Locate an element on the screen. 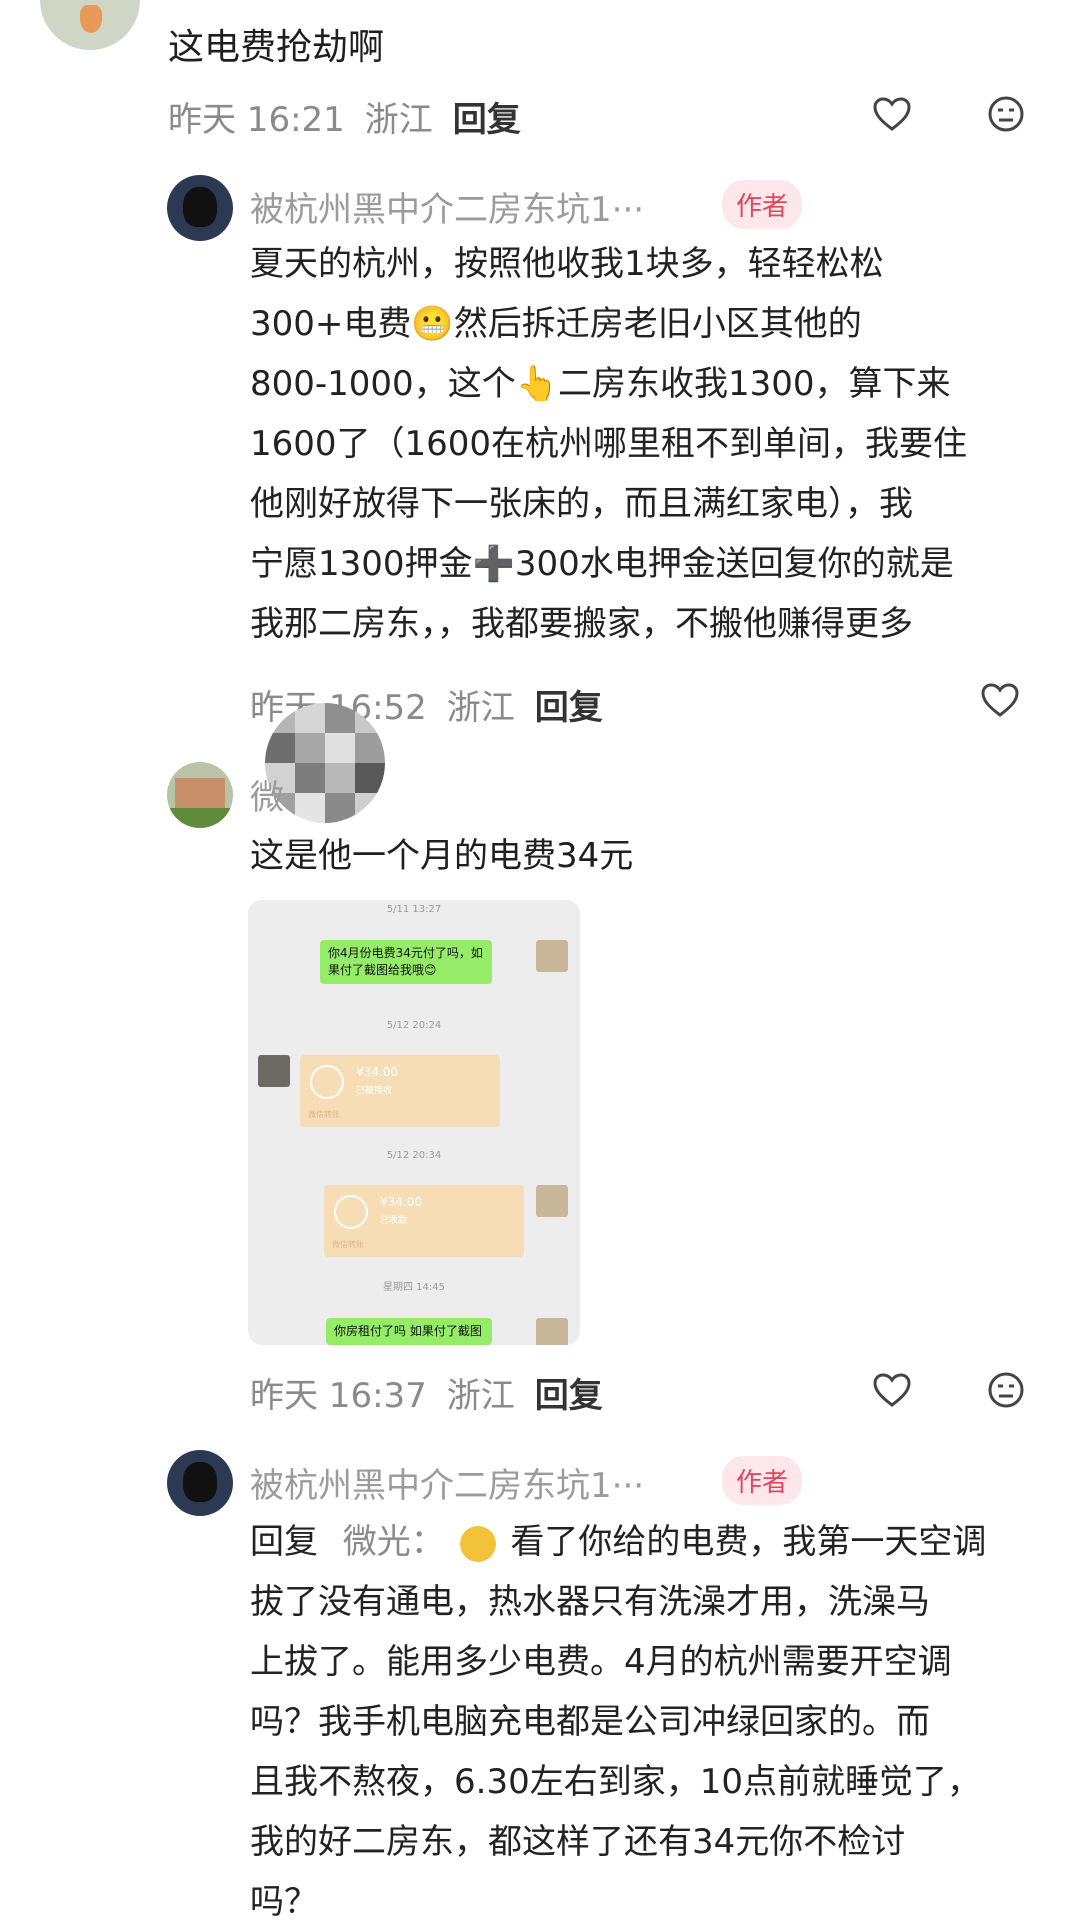  comment-line: 他刚好放得下一张床的，而且满红家电），我 is located at coordinates (581, 504).